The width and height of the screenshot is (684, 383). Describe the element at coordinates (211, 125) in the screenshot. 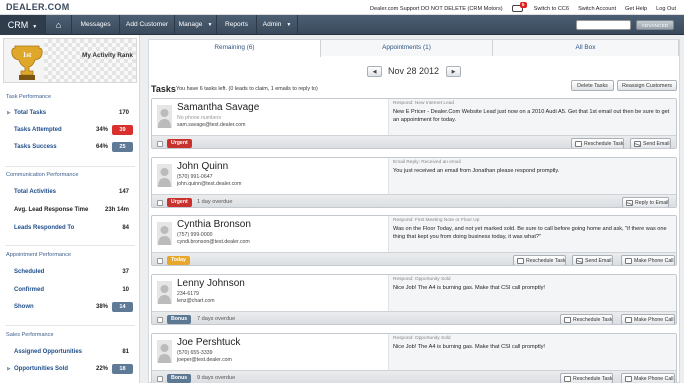

I see `customer-email: sam.savage@test.dealer.com` at that location.